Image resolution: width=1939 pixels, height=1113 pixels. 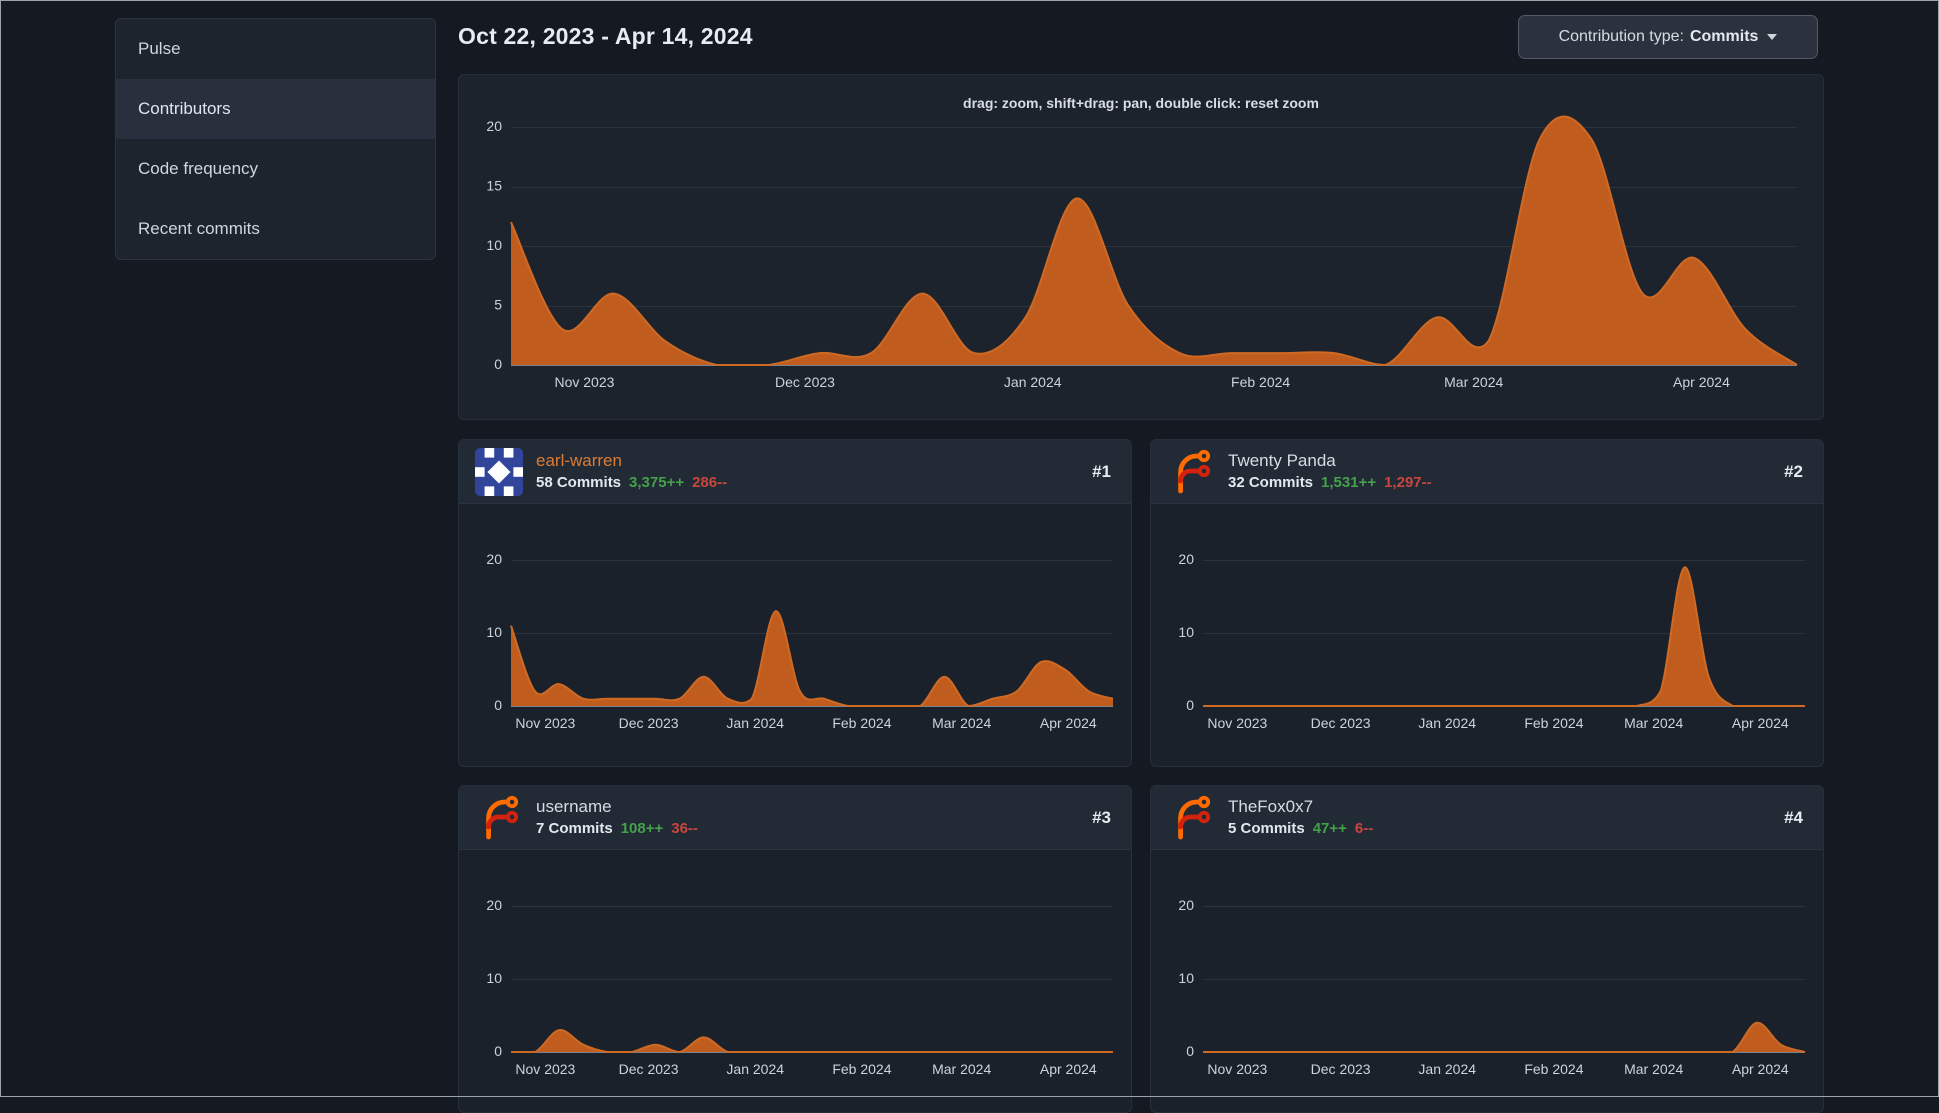 What do you see at coordinates (631, 461) in the screenshot?
I see `contributor-name-link: earl-warren` at bounding box center [631, 461].